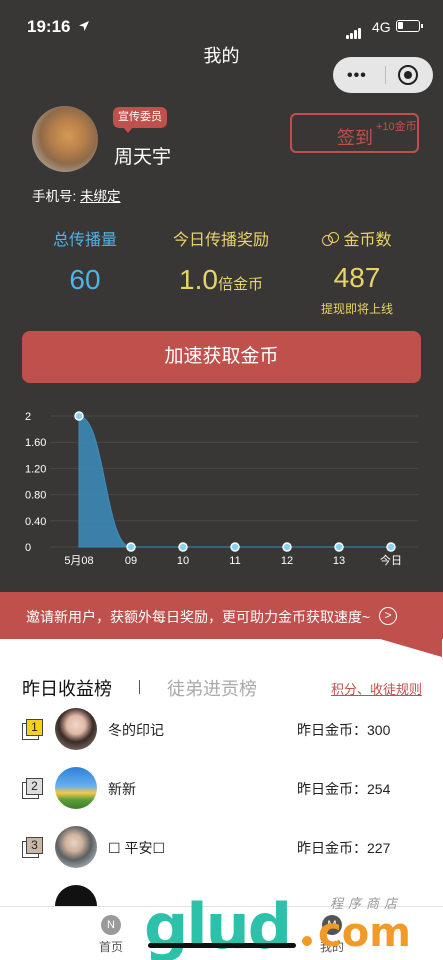  What do you see at coordinates (385, 75) in the screenshot?
I see `capsule-divider` at bounding box center [385, 75].